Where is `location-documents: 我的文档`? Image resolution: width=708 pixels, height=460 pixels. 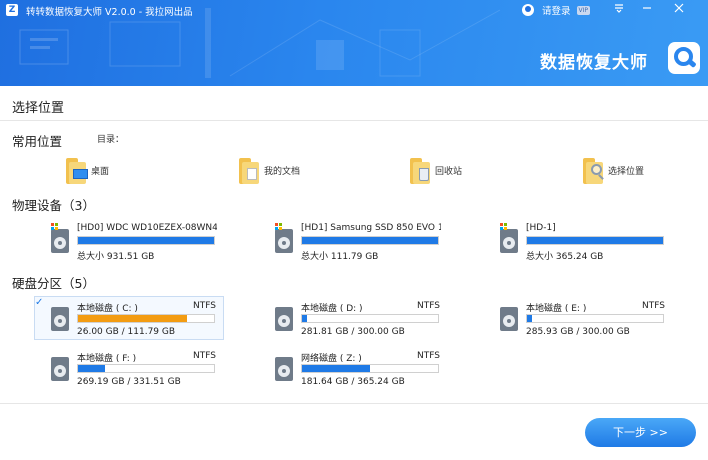 location-documents: 我的文档 is located at coordinates (268, 170).